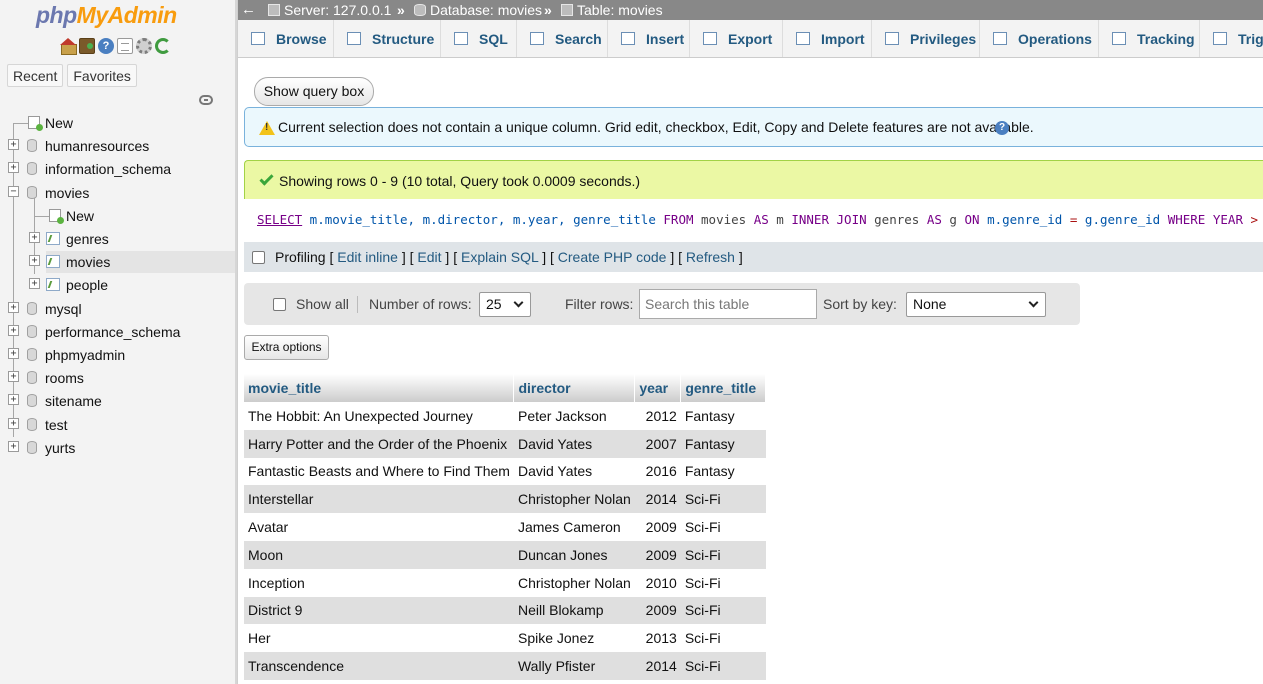  What do you see at coordinates (478, 10) in the screenshot?
I see `breadcrumb-database: Database: movies` at bounding box center [478, 10].